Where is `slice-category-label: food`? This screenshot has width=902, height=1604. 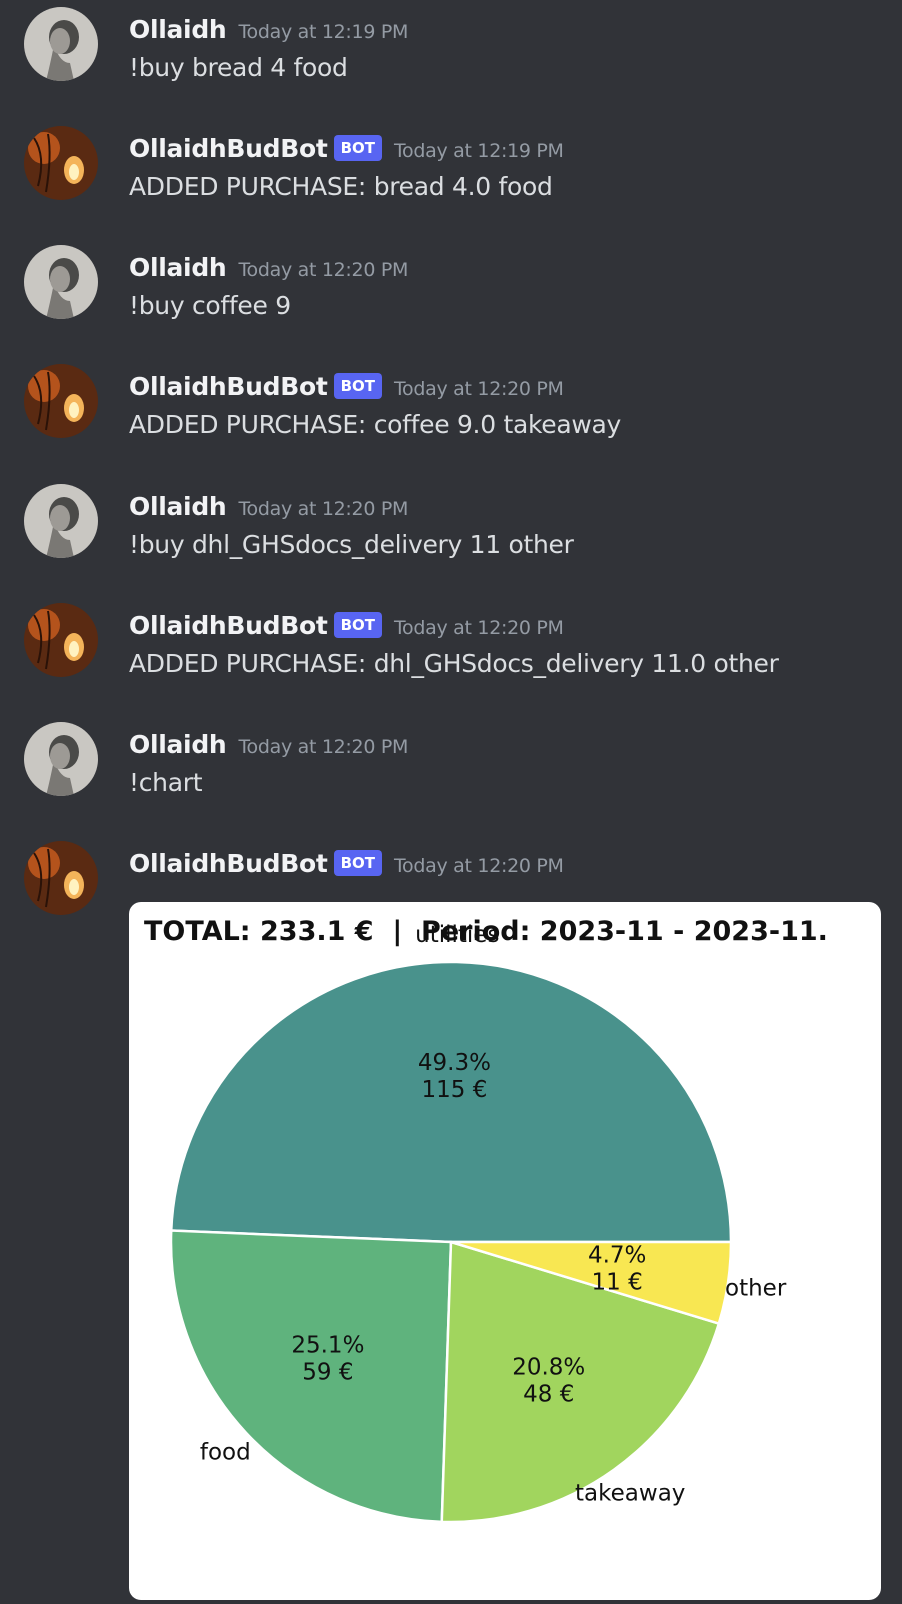 slice-category-label: food is located at coordinates (225, 1453).